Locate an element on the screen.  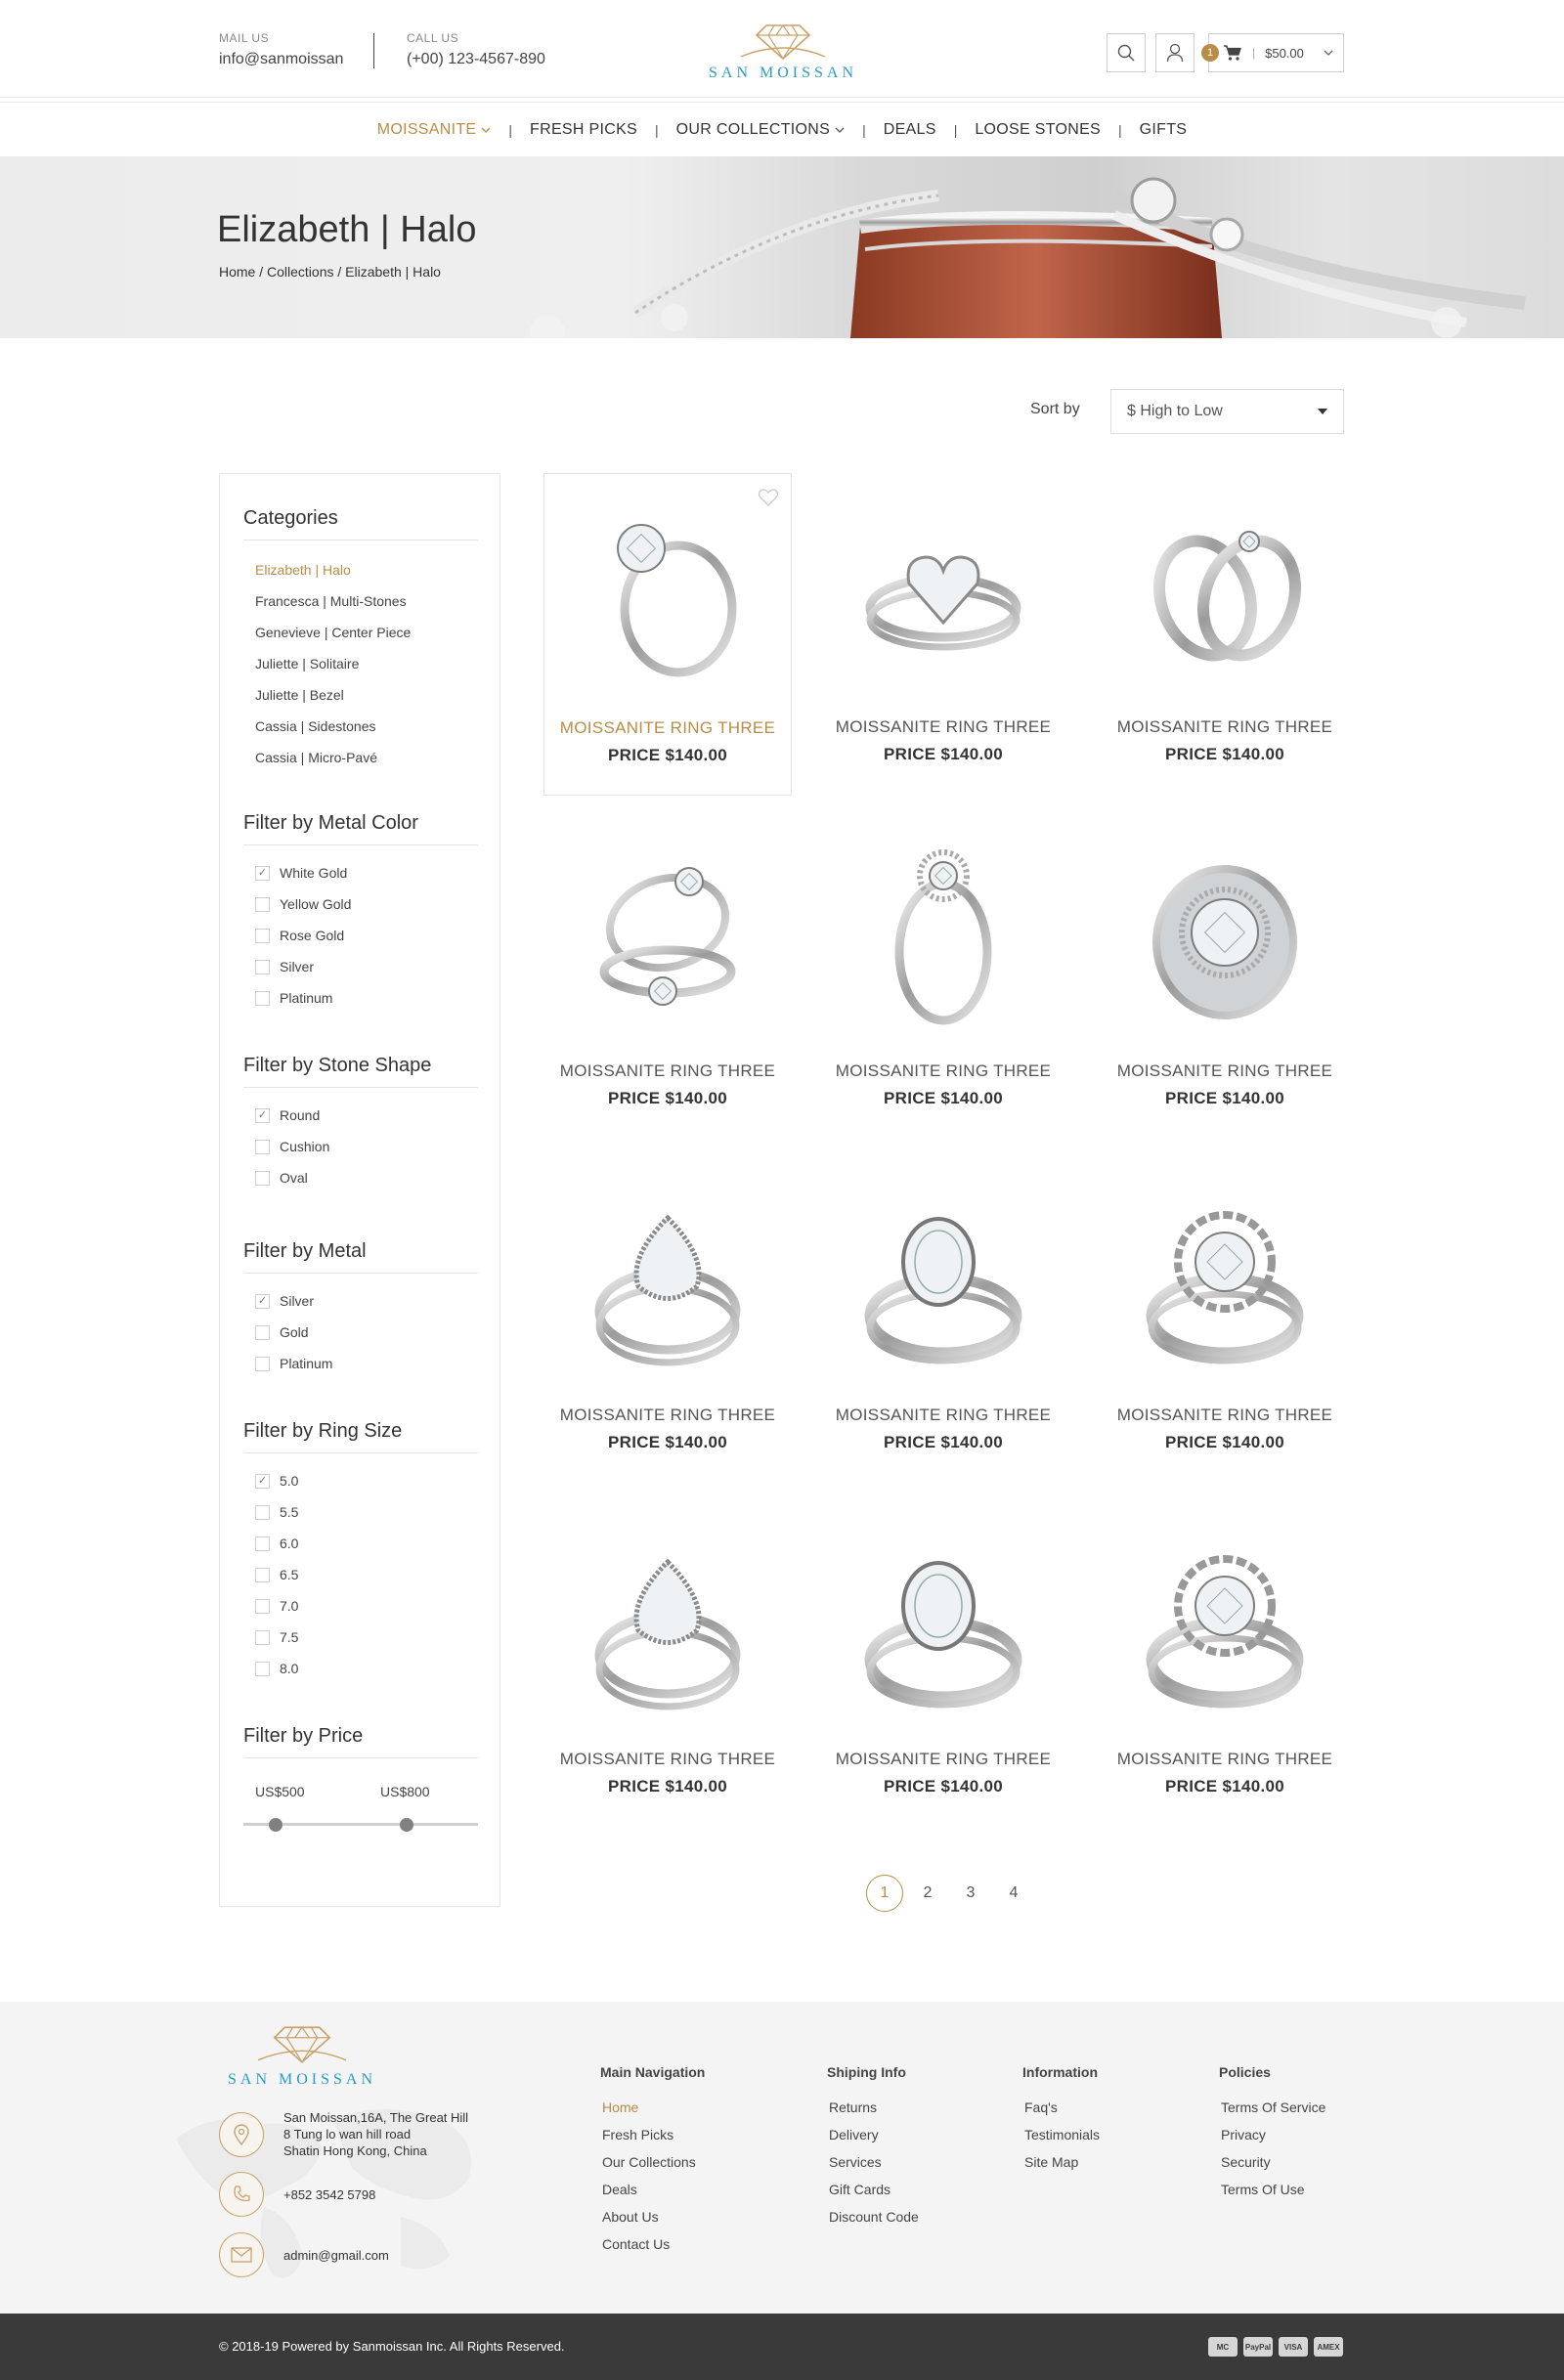
filter-option: ✓ Silver is located at coordinates (366, 1301).